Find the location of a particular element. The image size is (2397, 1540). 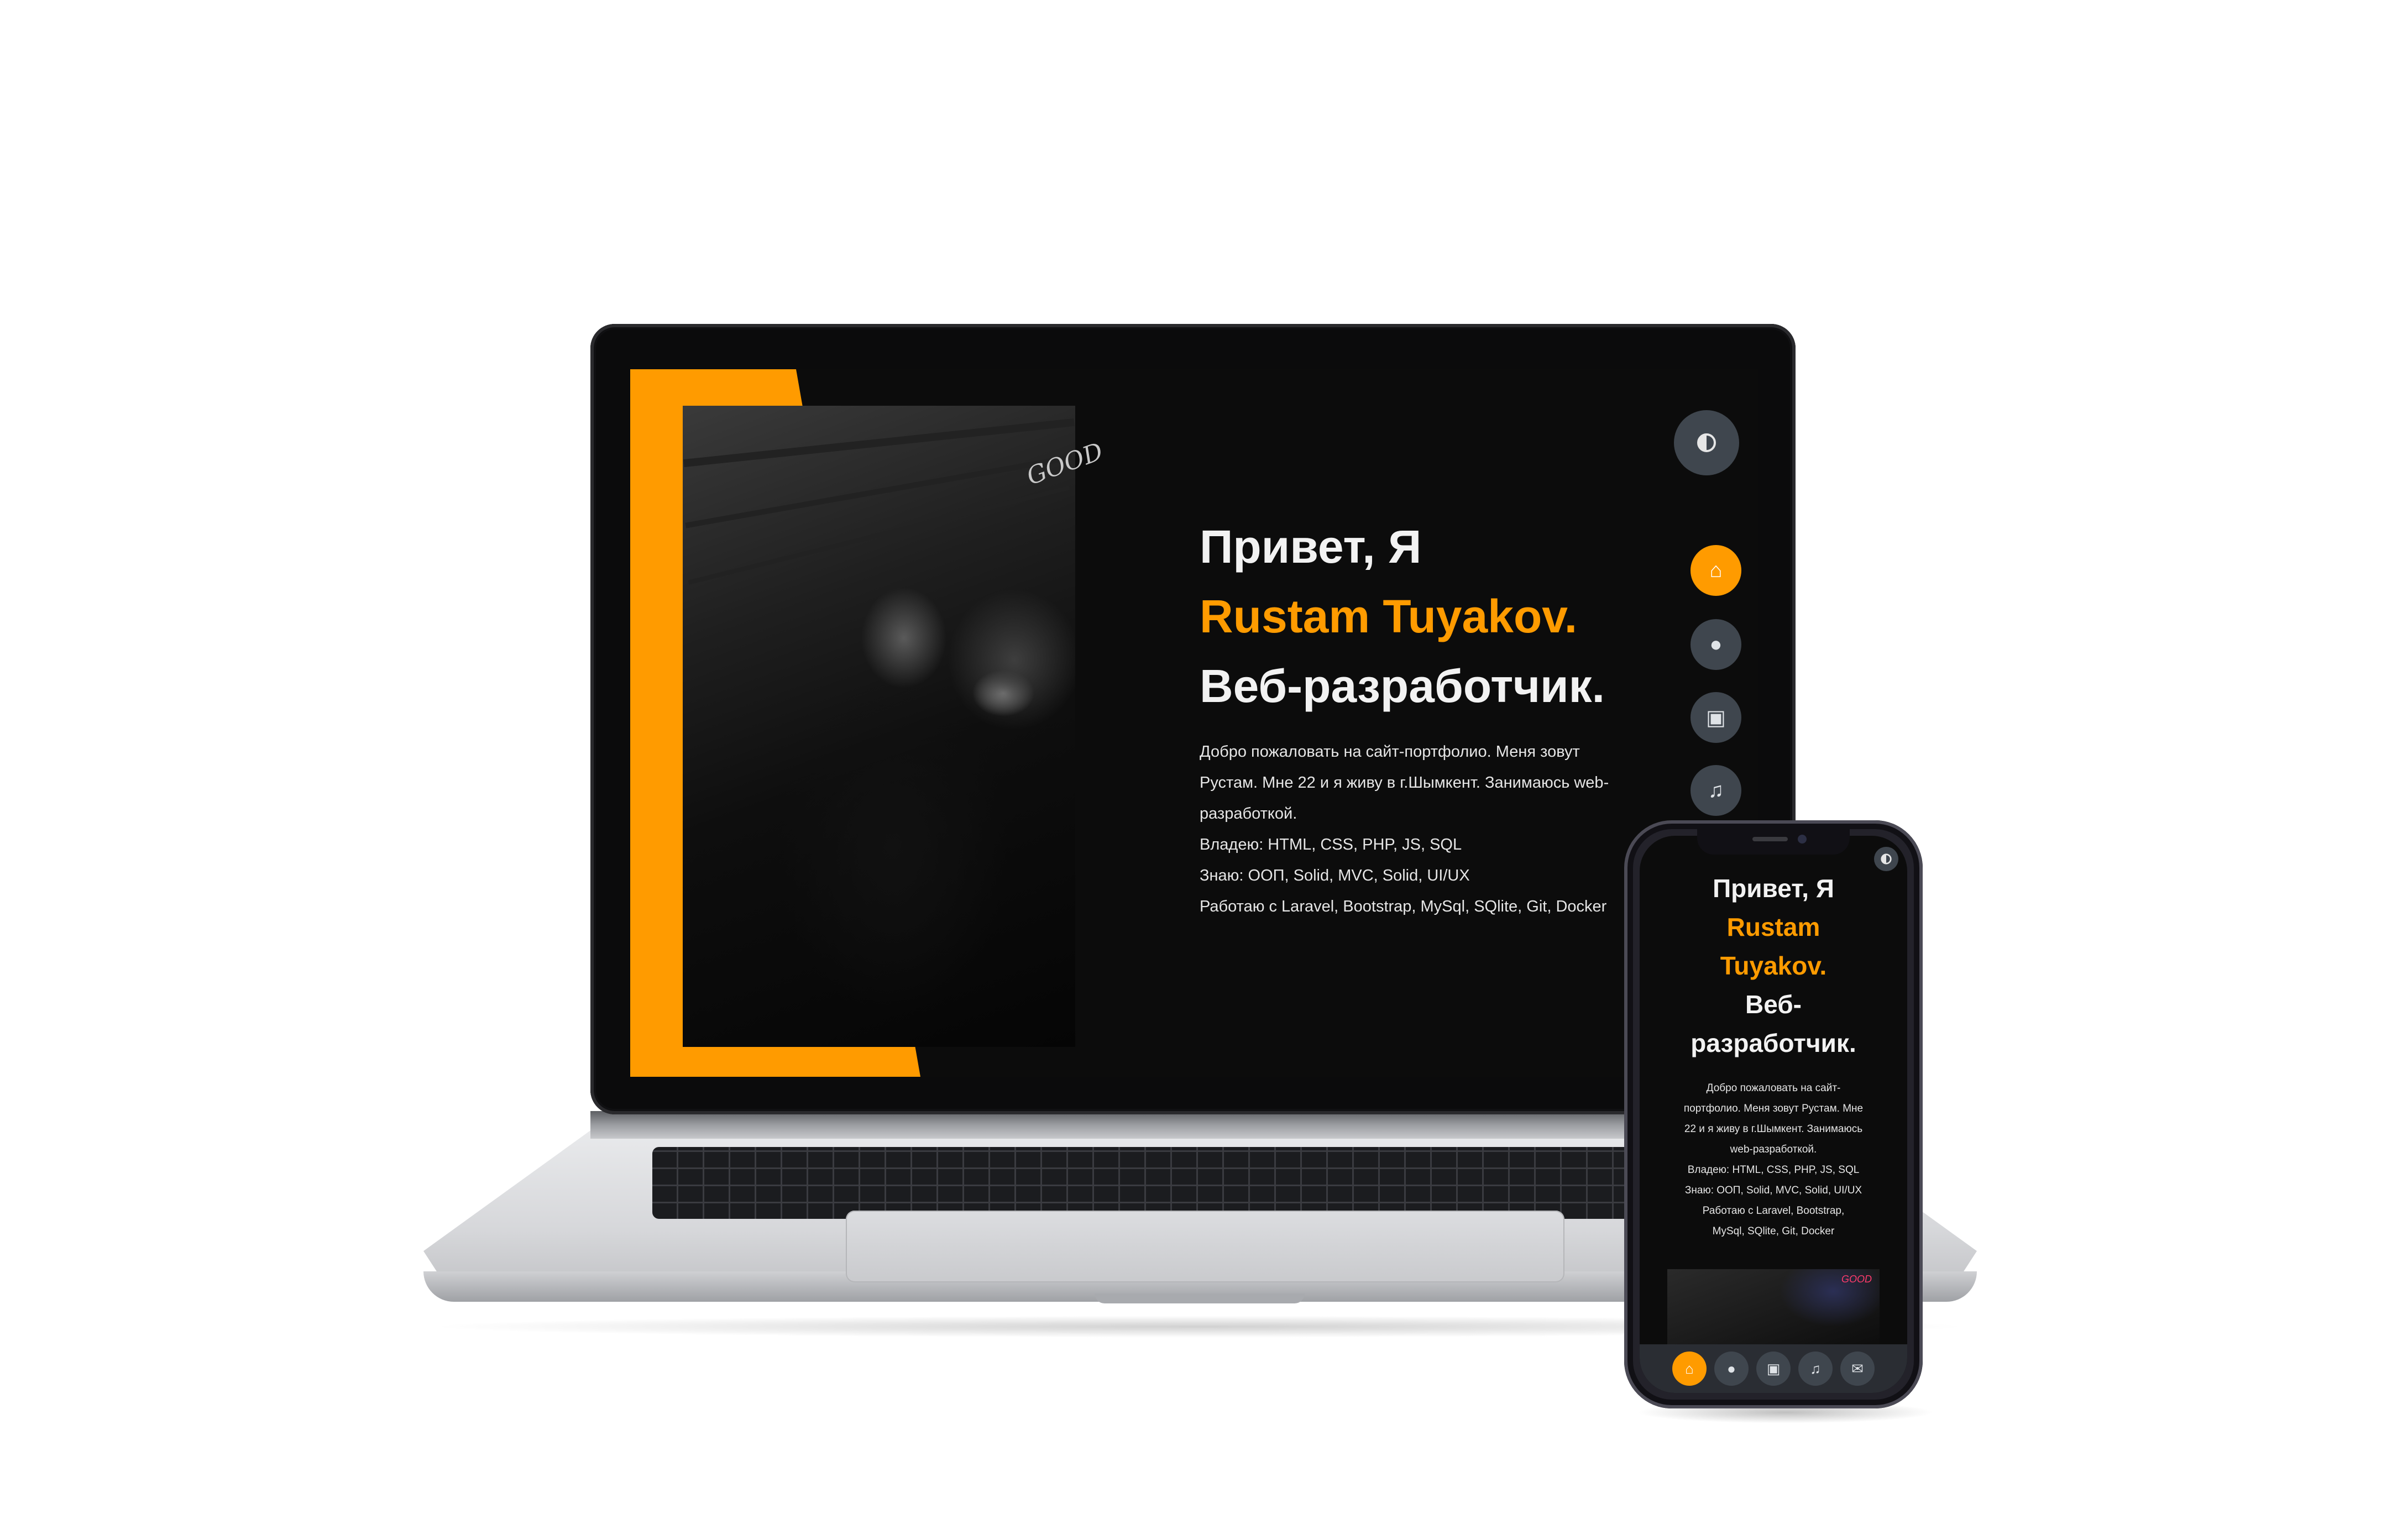

mobile-hero-role: разработчик. is located at coordinates (1773, 1043).